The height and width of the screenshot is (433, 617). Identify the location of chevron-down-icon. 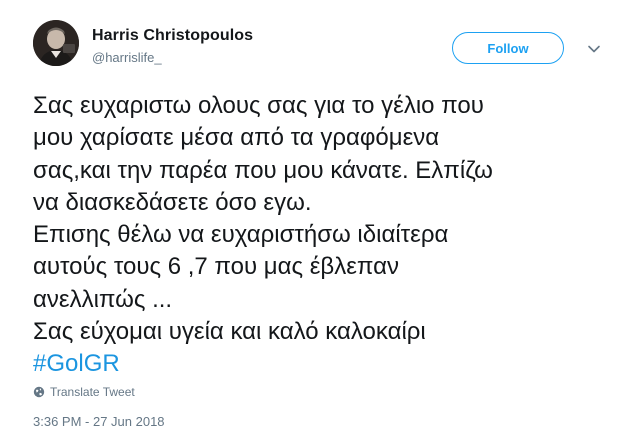
(594, 49).